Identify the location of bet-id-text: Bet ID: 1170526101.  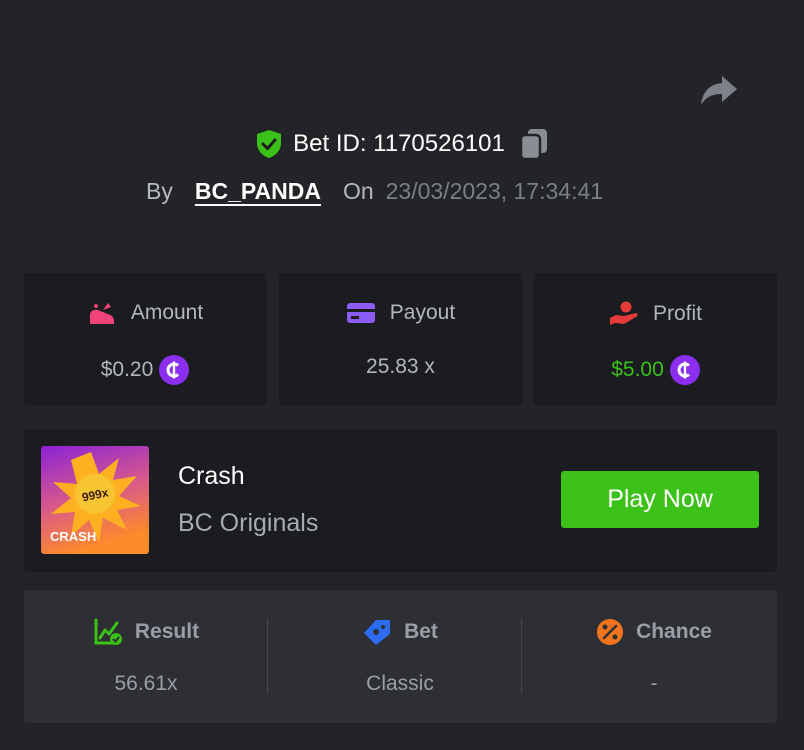
(399, 143).